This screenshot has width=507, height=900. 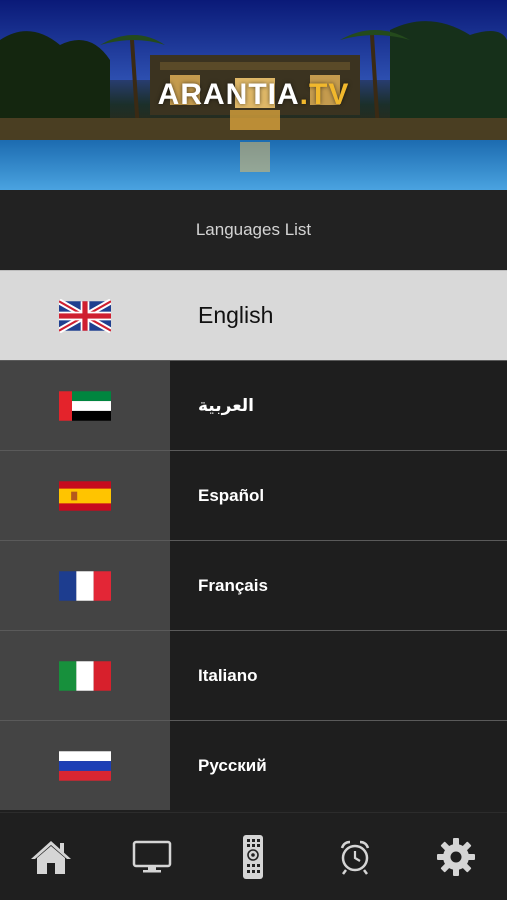 I want to click on alarm-clock-icon, so click(x=355, y=857).